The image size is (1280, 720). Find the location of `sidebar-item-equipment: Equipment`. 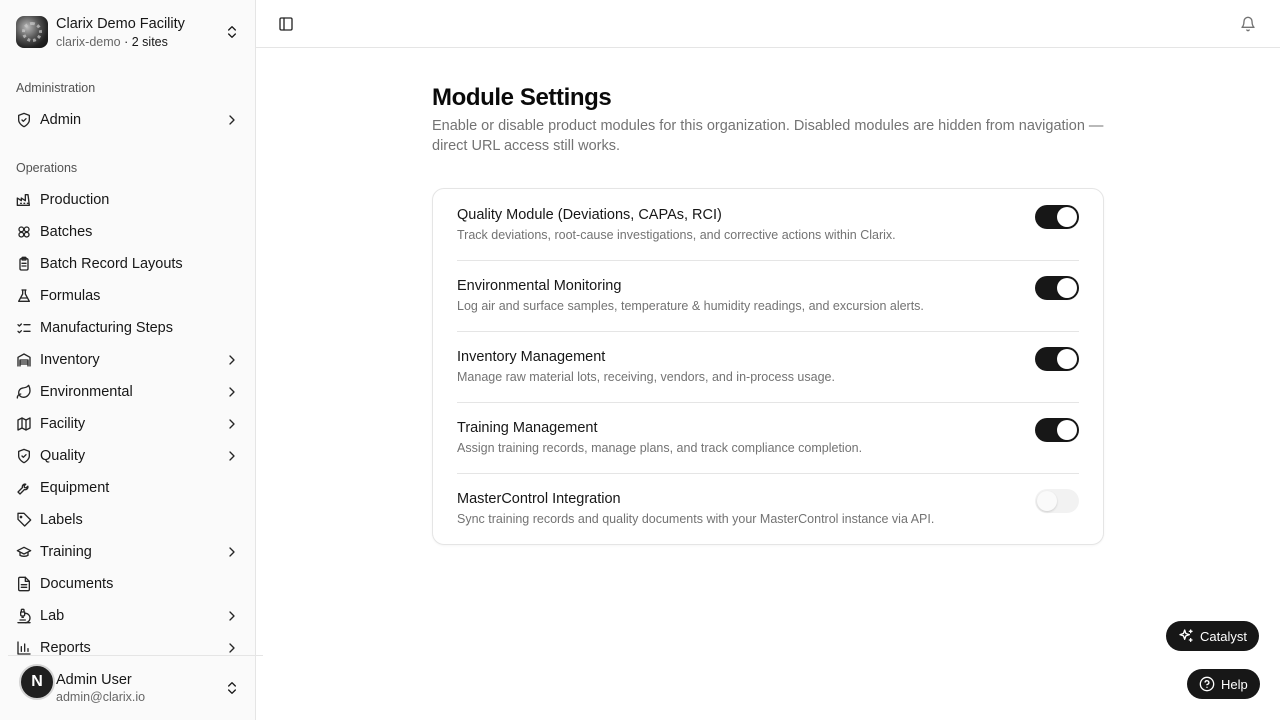

sidebar-item-equipment: Equipment is located at coordinates (128, 488).